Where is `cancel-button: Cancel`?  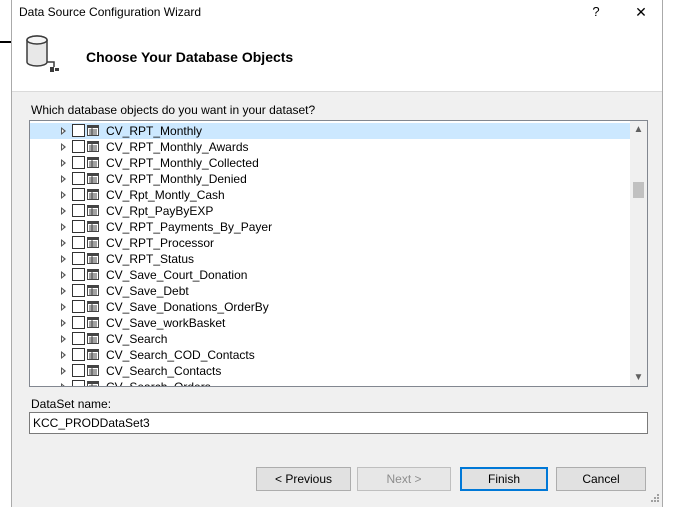 cancel-button: Cancel is located at coordinates (601, 479).